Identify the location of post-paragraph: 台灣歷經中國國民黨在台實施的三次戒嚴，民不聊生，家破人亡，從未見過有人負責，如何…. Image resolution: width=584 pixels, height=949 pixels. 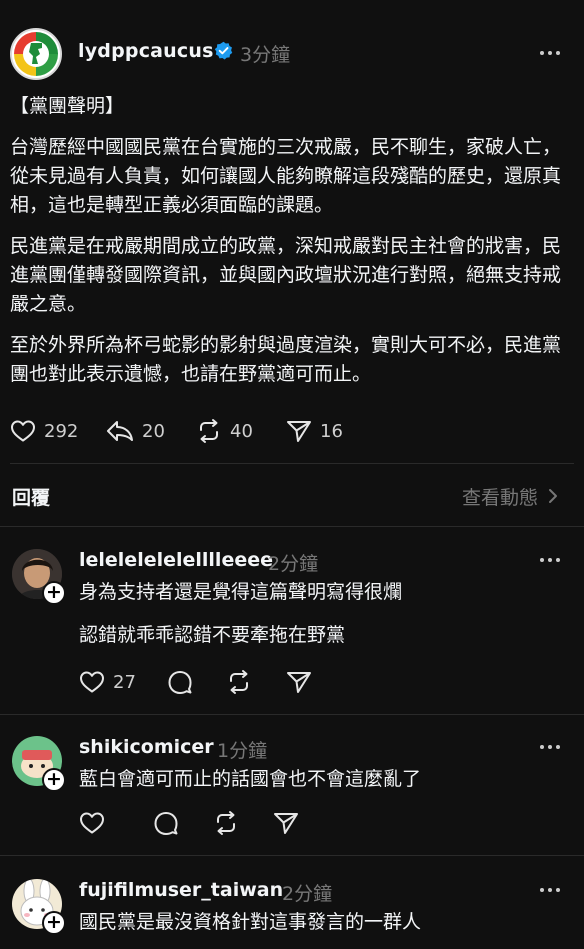
(286, 176).